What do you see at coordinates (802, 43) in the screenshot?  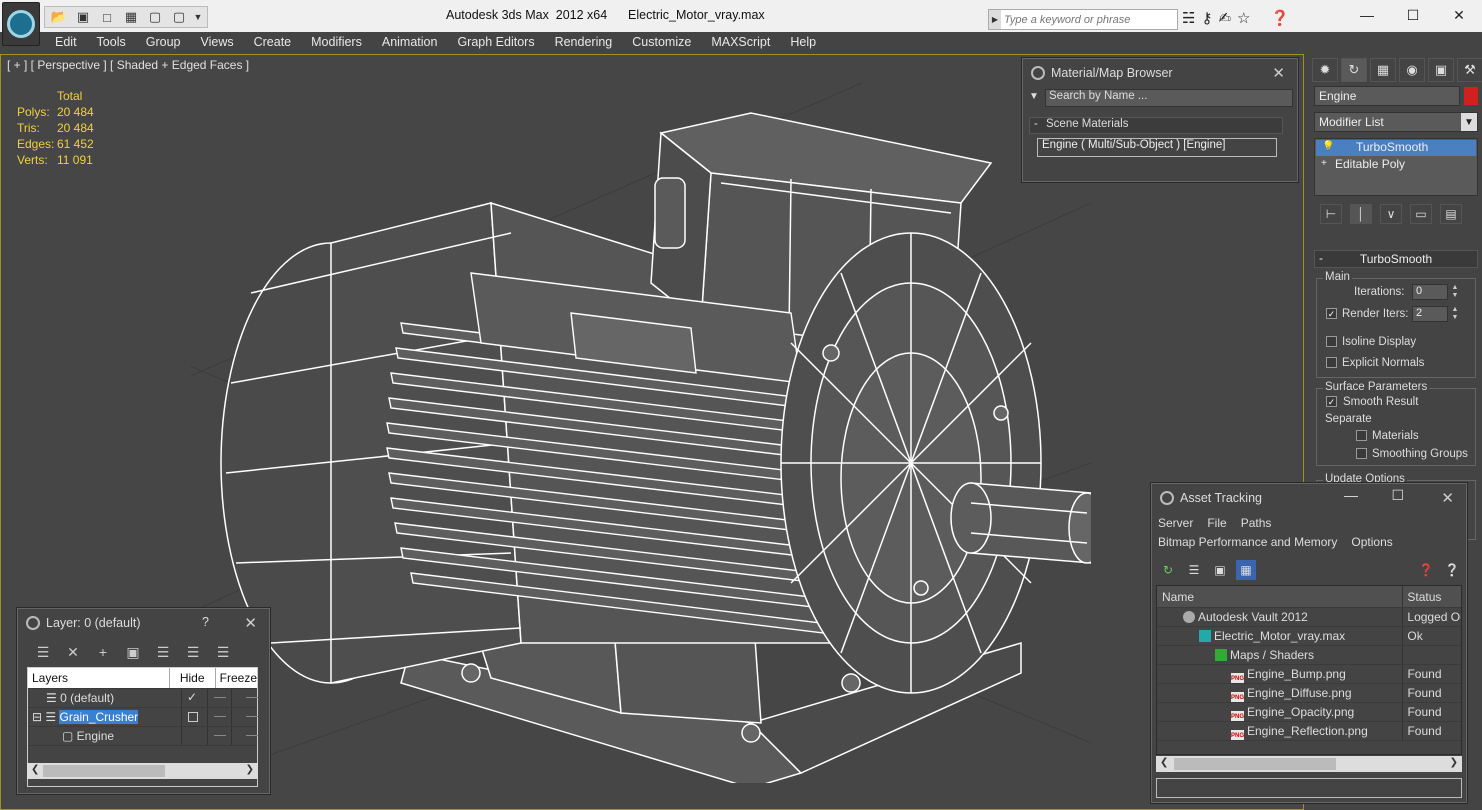 I see `menu-help: Help` at bounding box center [802, 43].